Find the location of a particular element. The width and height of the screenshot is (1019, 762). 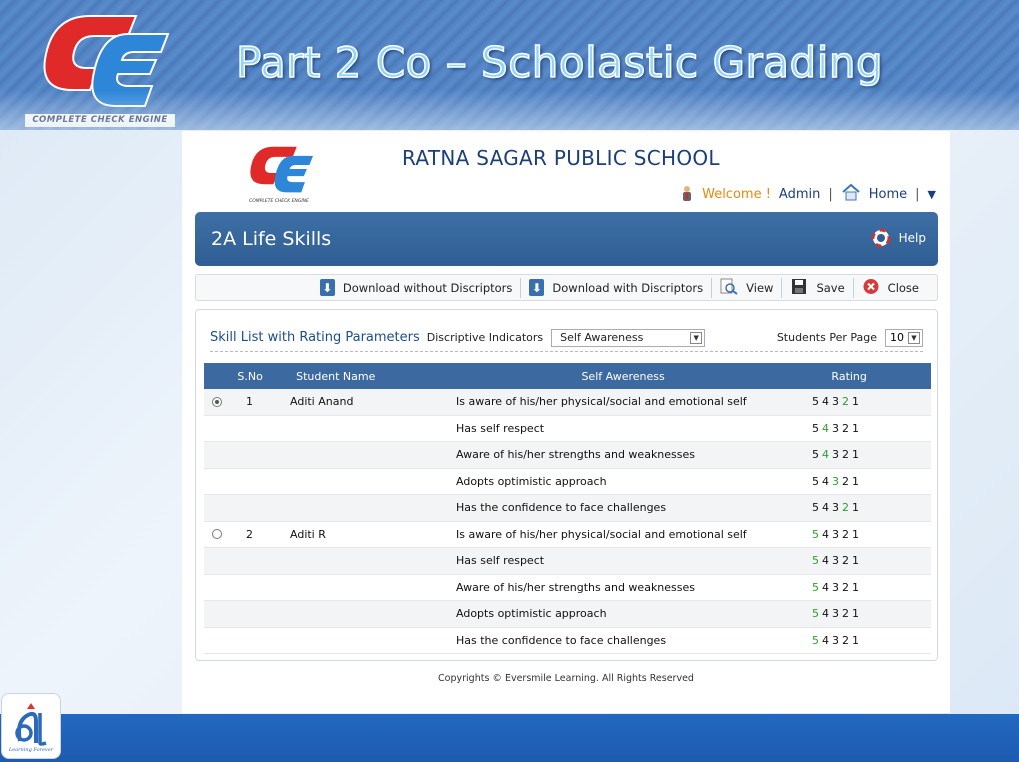

view-button: View is located at coordinates (746, 287).